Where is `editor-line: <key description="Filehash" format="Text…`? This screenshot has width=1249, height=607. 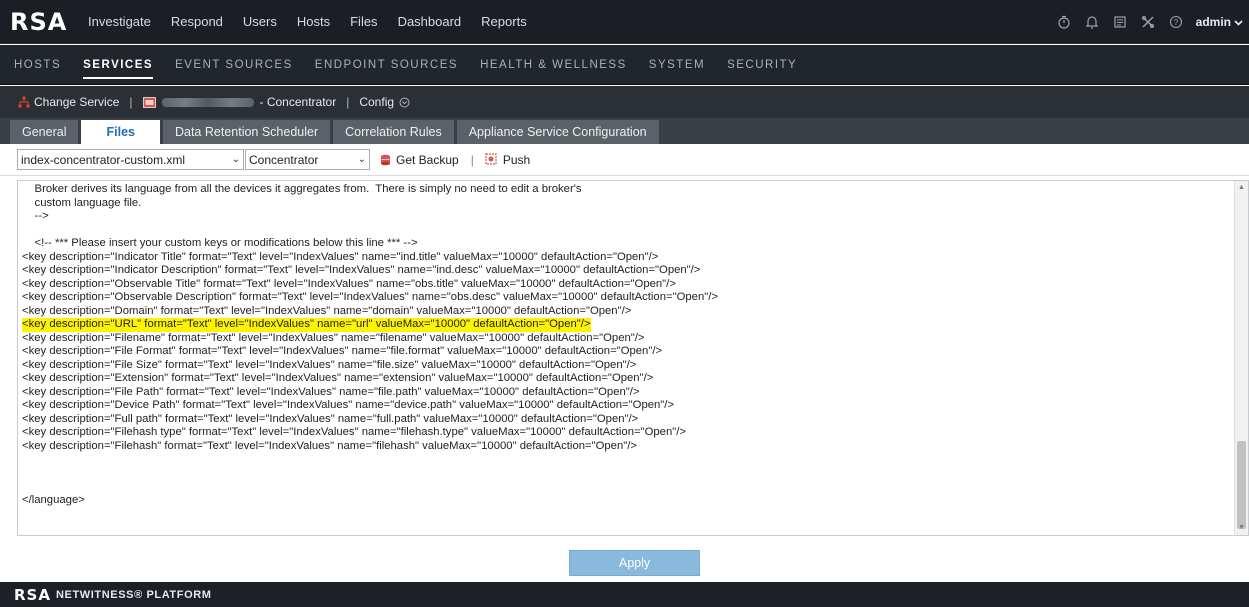 editor-line: <key description="Filehash" format="Text… is located at coordinates (628, 447).